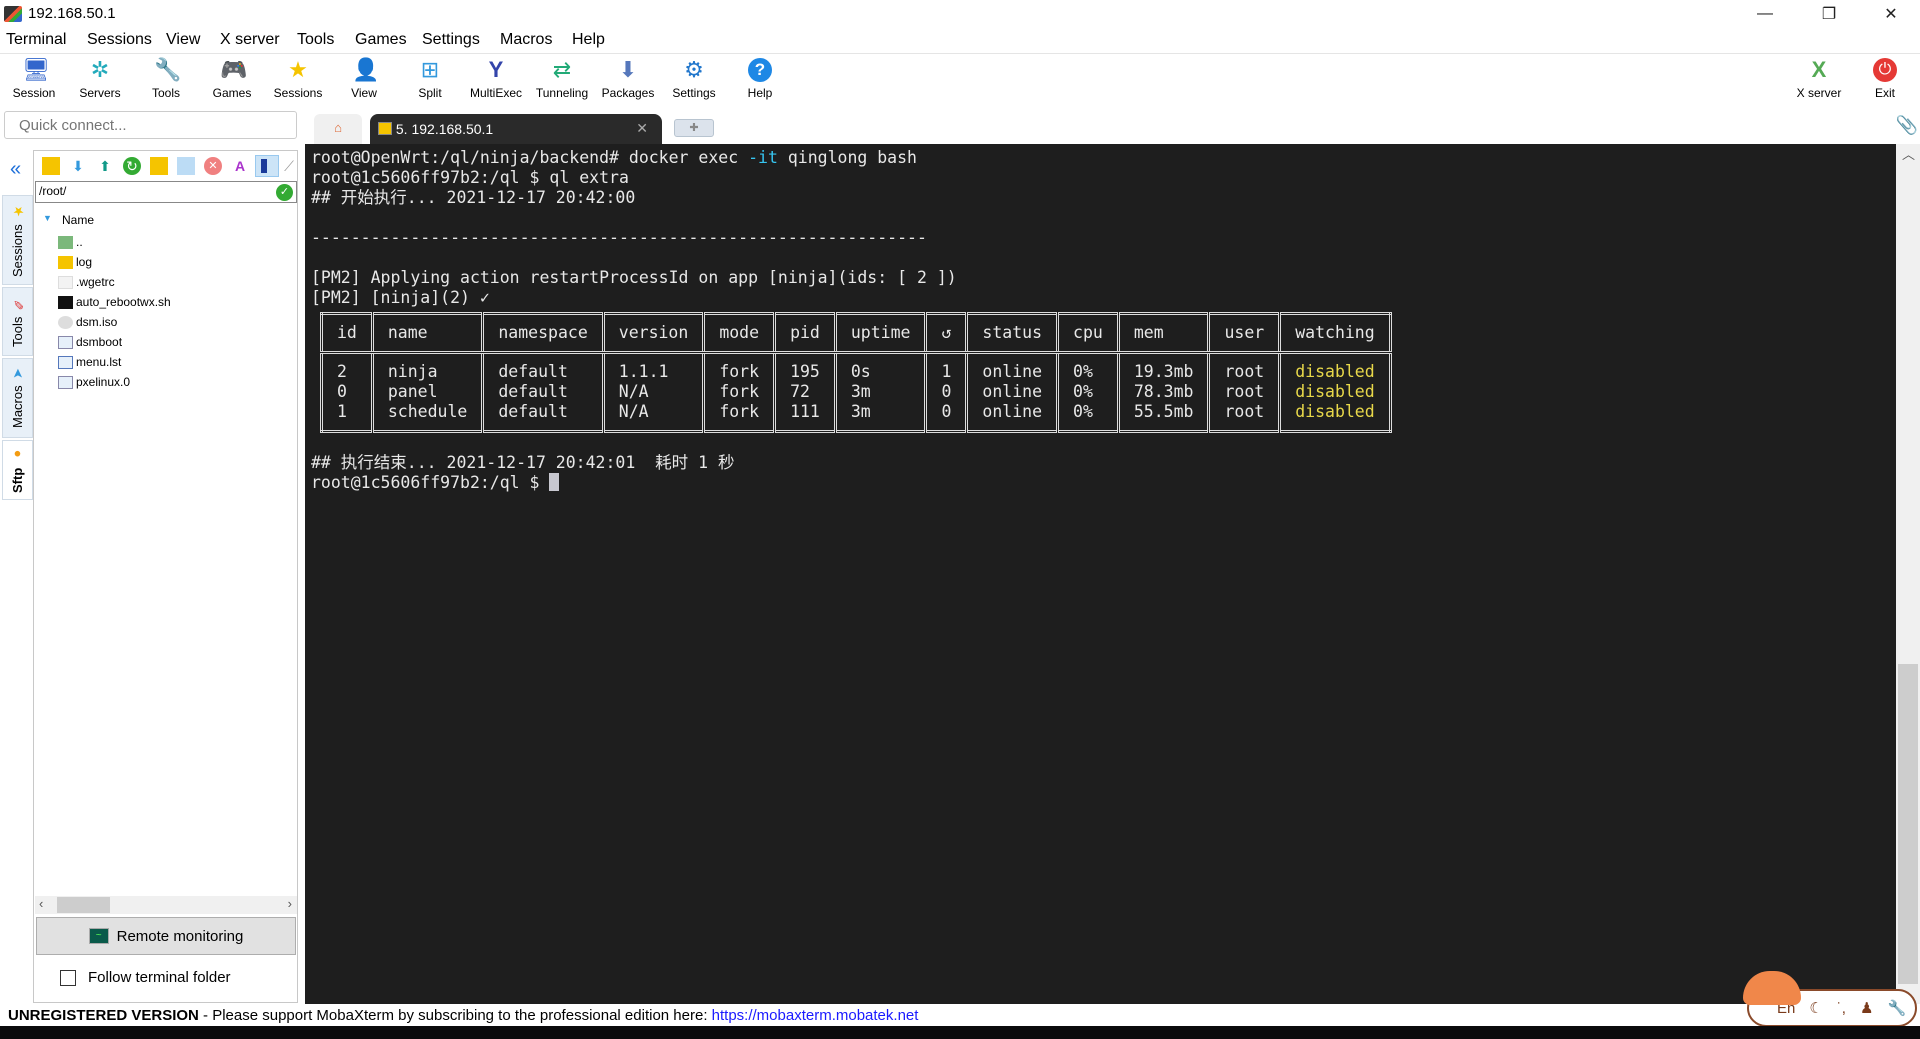 The image size is (1920, 1039). What do you see at coordinates (1908, 574) in the screenshot?
I see `vertical-scrollbar: ︿` at bounding box center [1908, 574].